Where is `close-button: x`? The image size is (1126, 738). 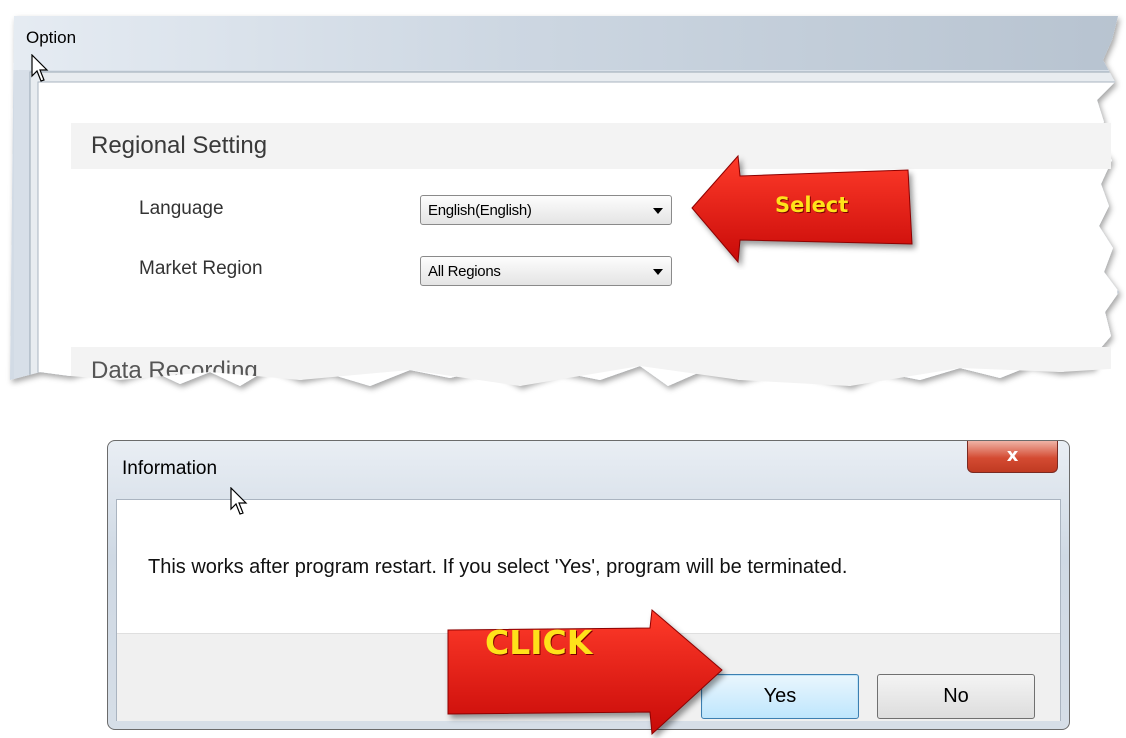 close-button: x is located at coordinates (1012, 457).